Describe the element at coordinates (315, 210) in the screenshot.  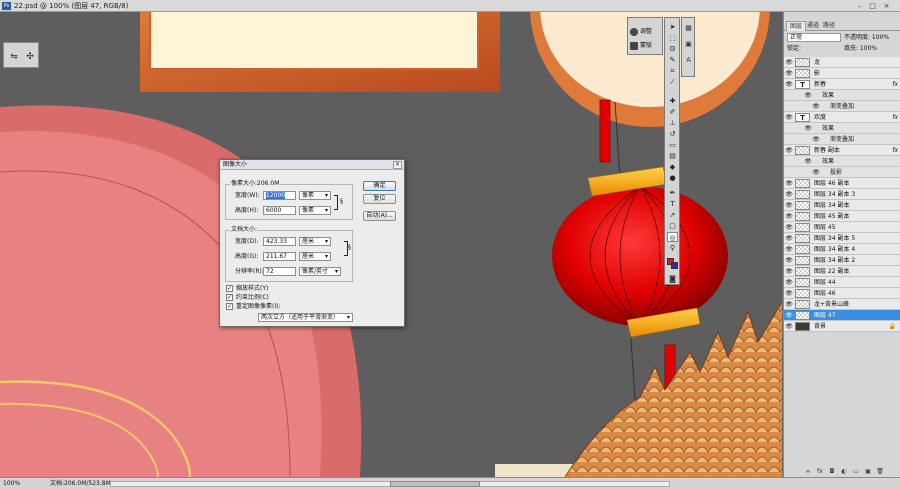
I see `pixel-height-unit-select: 像素` at that location.